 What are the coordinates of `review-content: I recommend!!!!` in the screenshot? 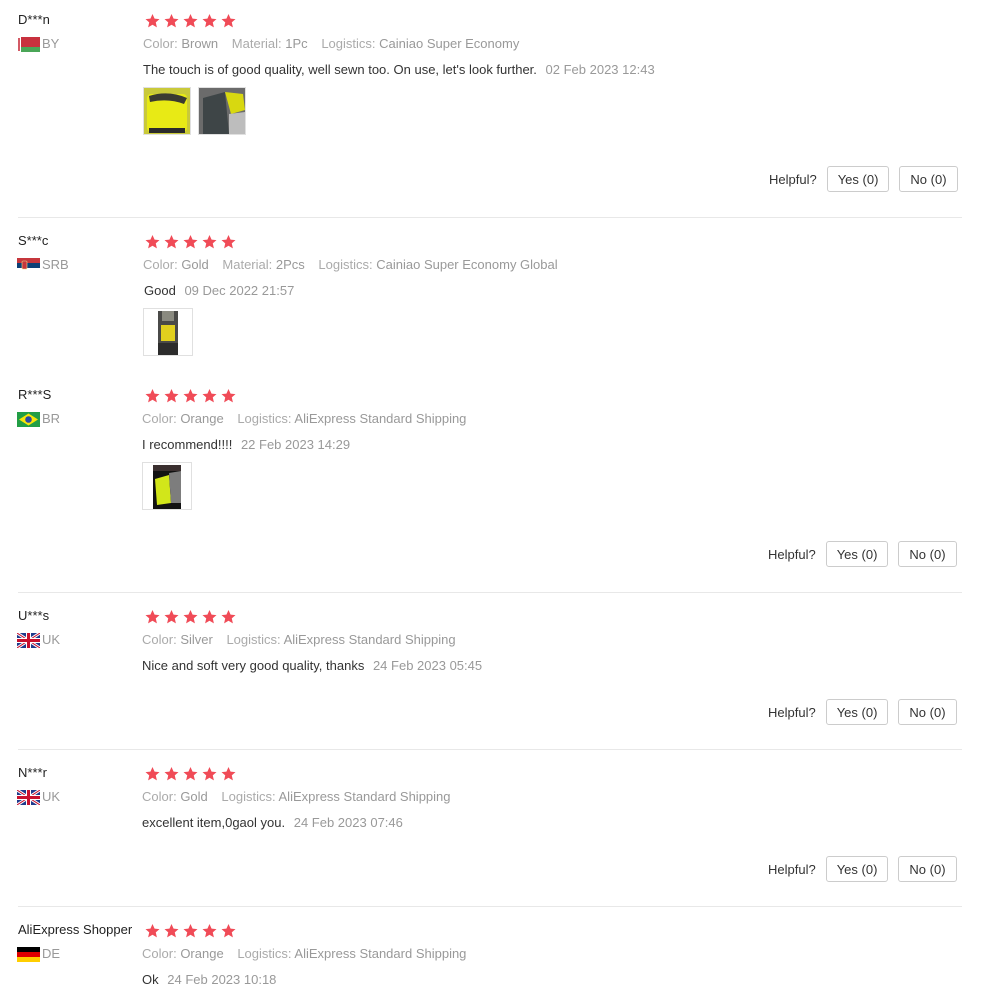 It's located at (187, 444).